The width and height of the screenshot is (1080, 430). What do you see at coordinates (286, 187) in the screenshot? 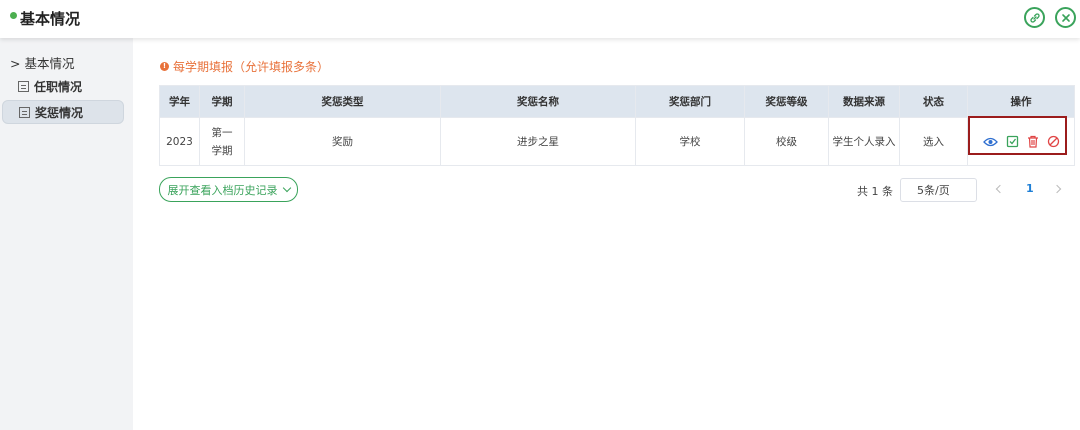
I see `chevron-down-icon` at bounding box center [286, 187].